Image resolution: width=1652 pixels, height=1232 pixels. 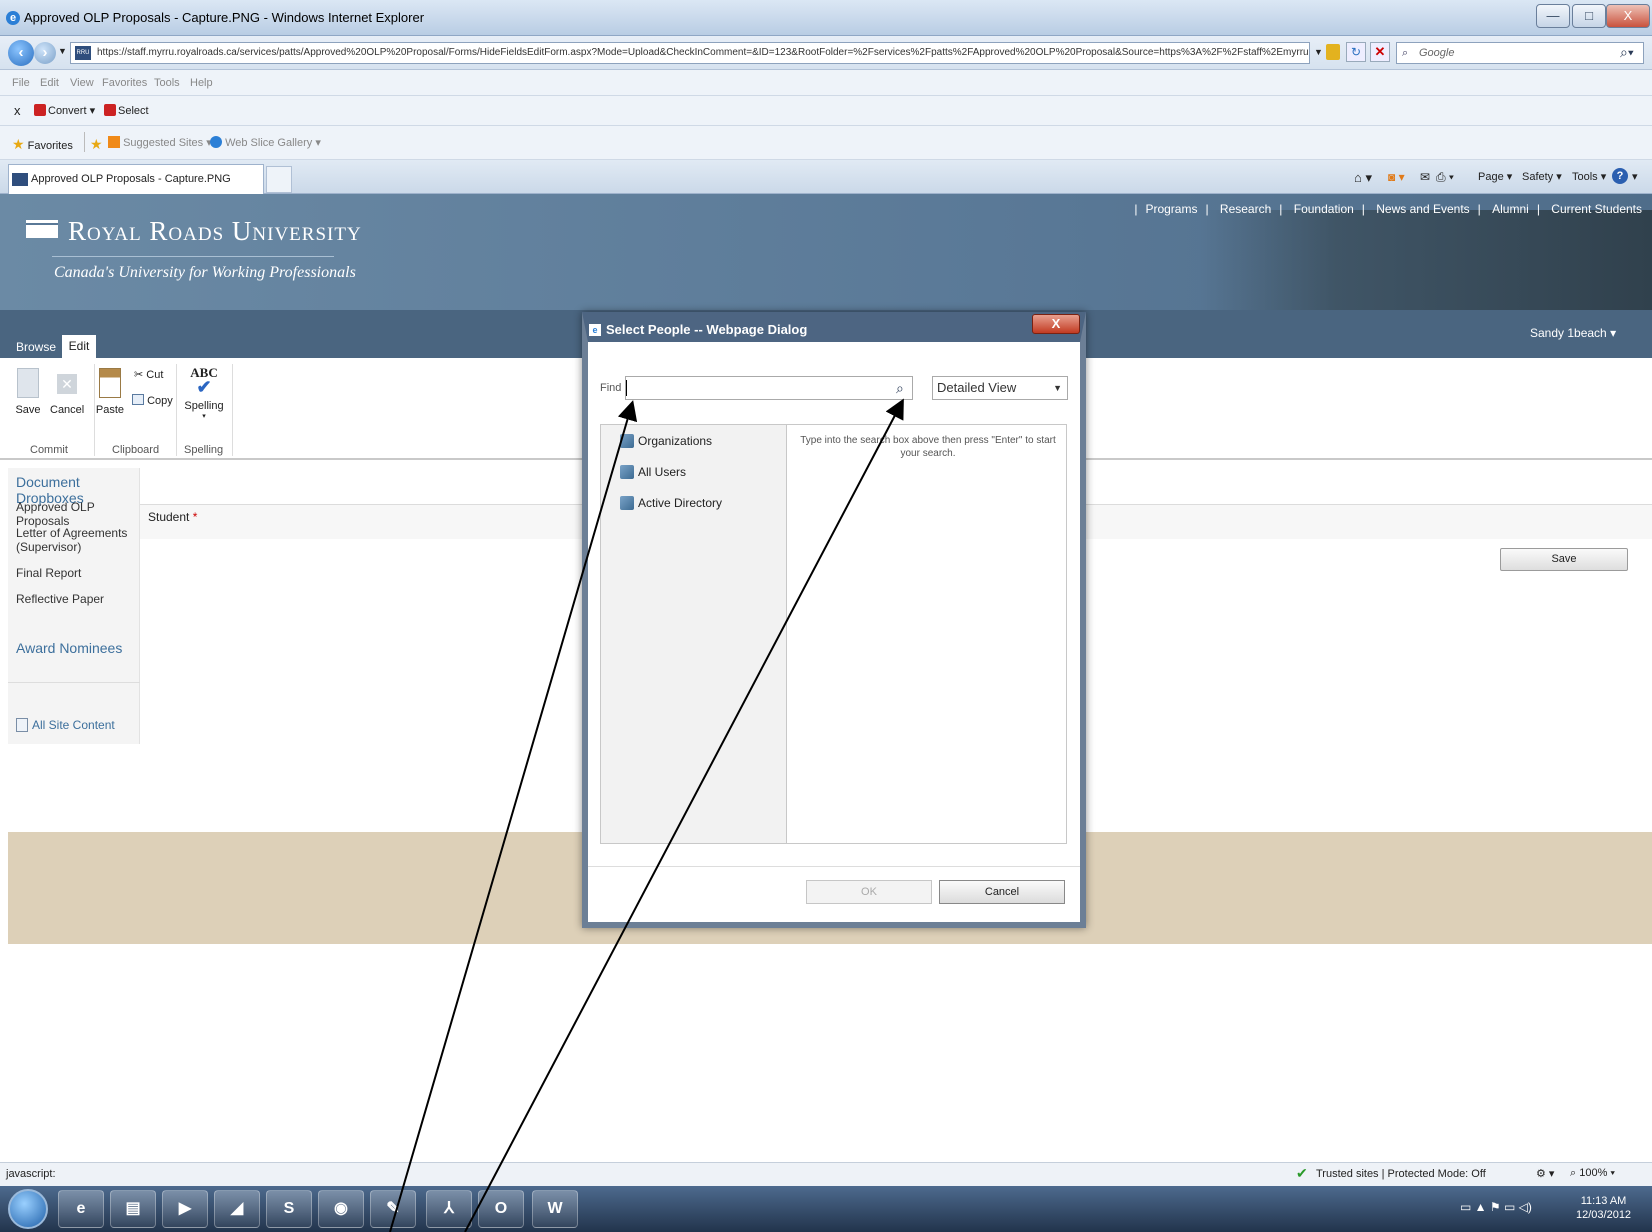 I want to click on protected-mode-icon: ⚙ ▾, so click(x=1545, y=1173).